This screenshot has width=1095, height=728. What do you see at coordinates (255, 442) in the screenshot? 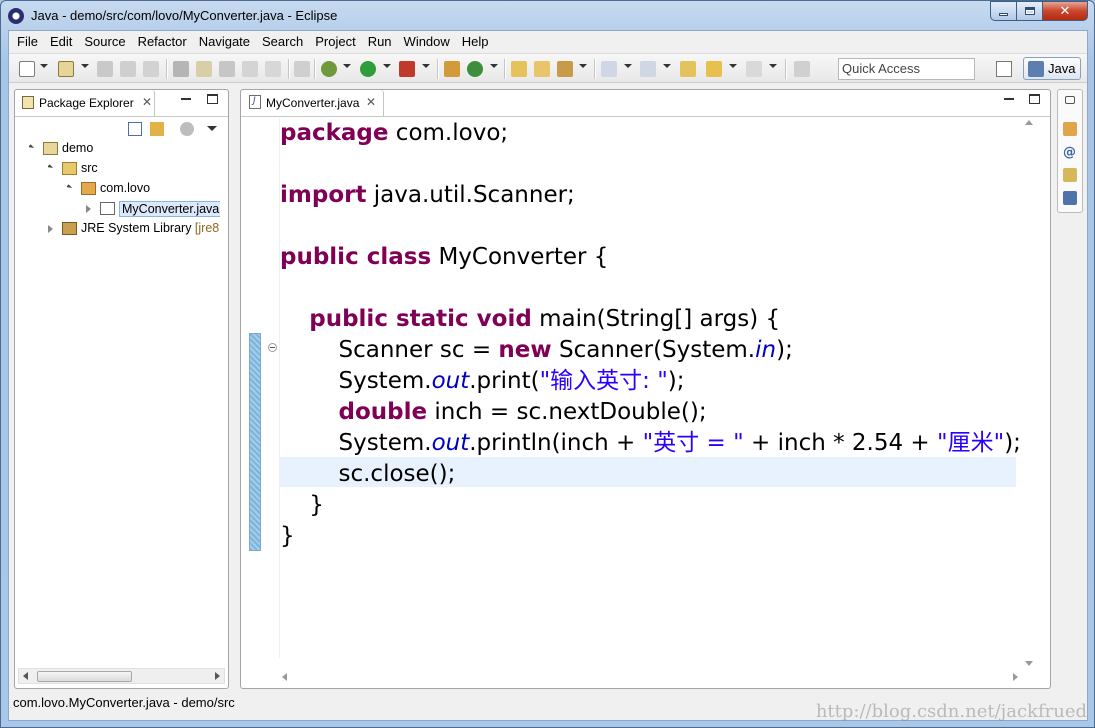
I see `quick-diff-ruler` at bounding box center [255, 442].